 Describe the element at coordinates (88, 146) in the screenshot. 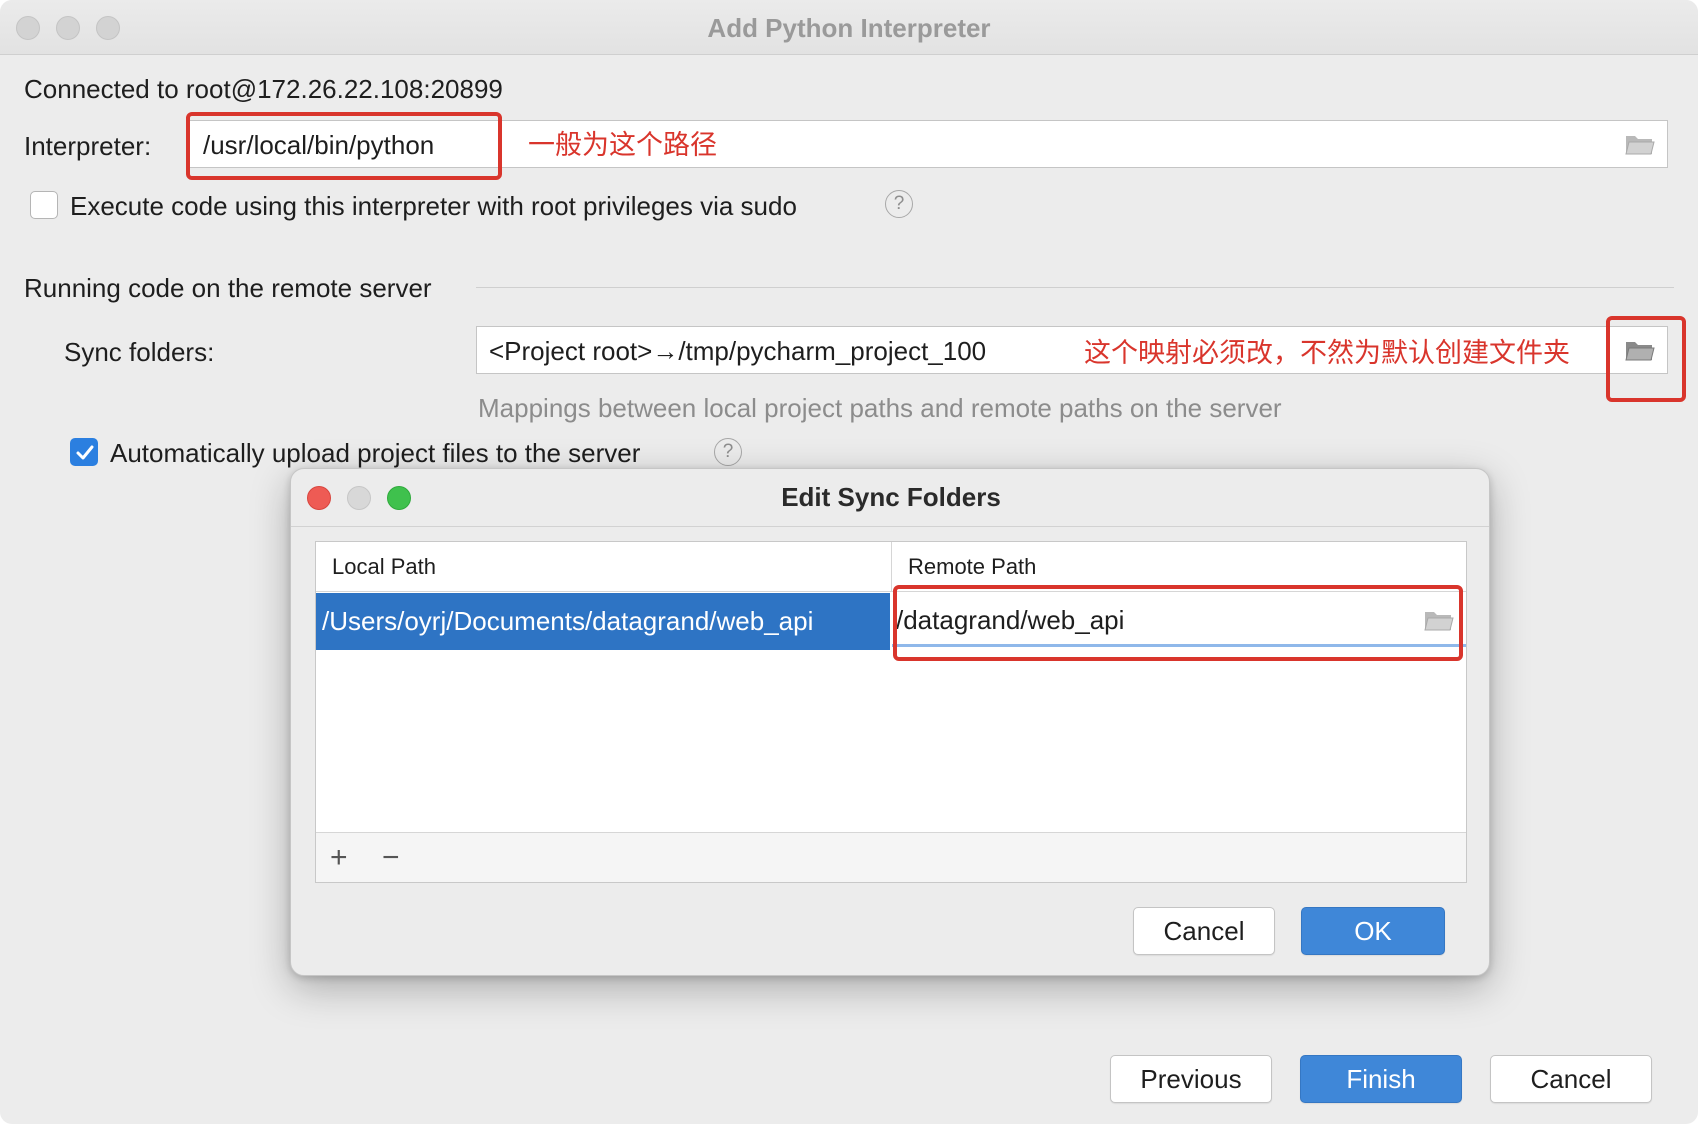

I see `interpreter-label: Interpreter:` at that location.